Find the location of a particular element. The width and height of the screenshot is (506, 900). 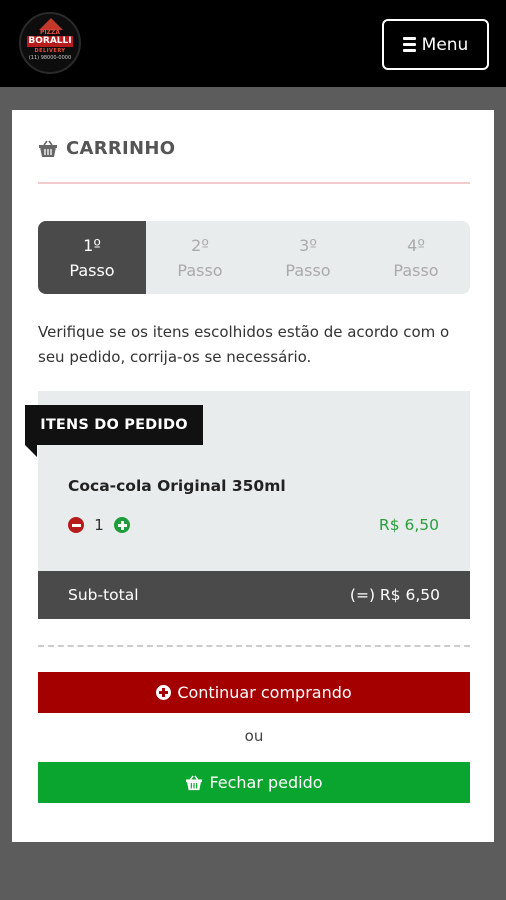

step-1: 1º Passo is located at coordinates (92, 257).